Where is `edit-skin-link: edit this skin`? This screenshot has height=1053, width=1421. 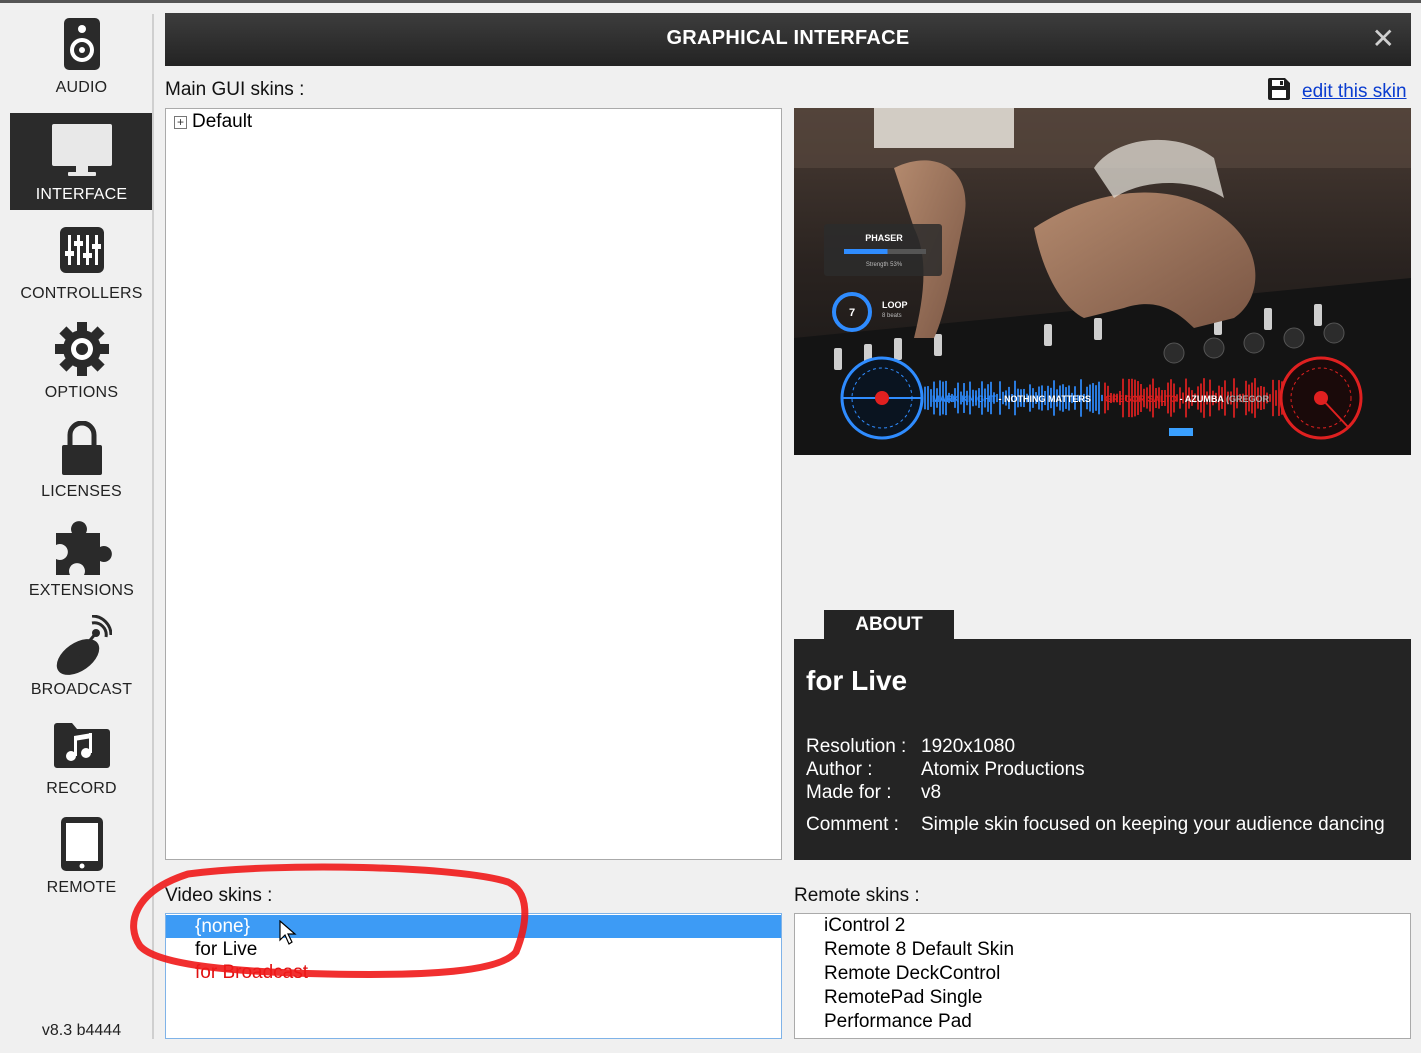
edit-skin-link: edit this skin is located at coordinates (1337, 91).